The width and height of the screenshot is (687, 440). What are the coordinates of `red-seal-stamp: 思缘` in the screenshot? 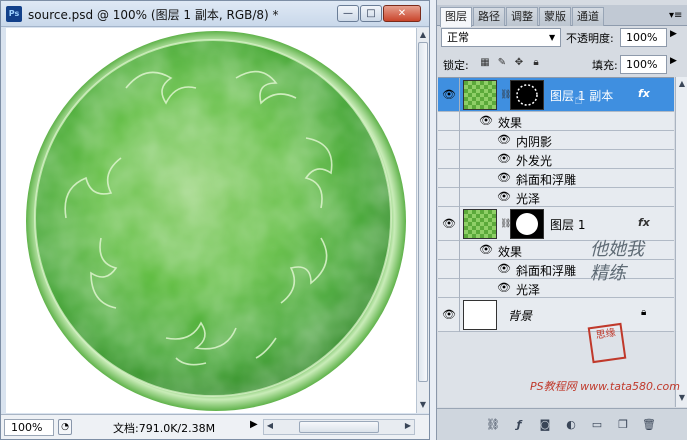 It's located at (607, 343).